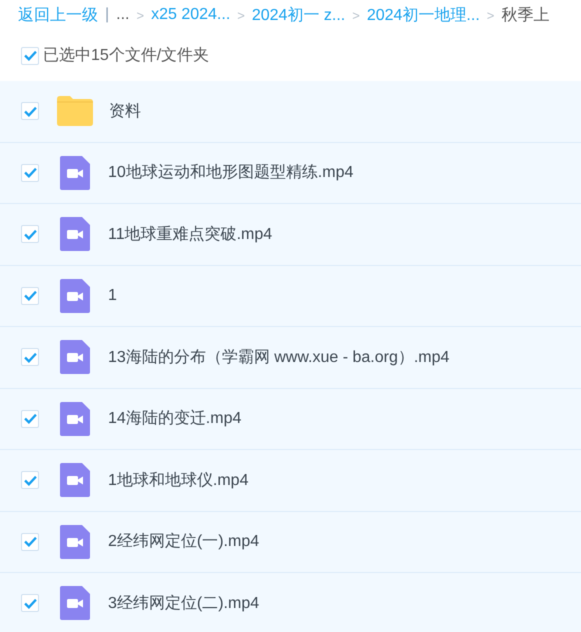 Image resolution: width=581 pixels, height=632 pixels. What do you see at coordinates (290, 602) in the screenshot?
I see `file-row: 3经纬网定位(二).mp4` at bounding box center [290, 602].